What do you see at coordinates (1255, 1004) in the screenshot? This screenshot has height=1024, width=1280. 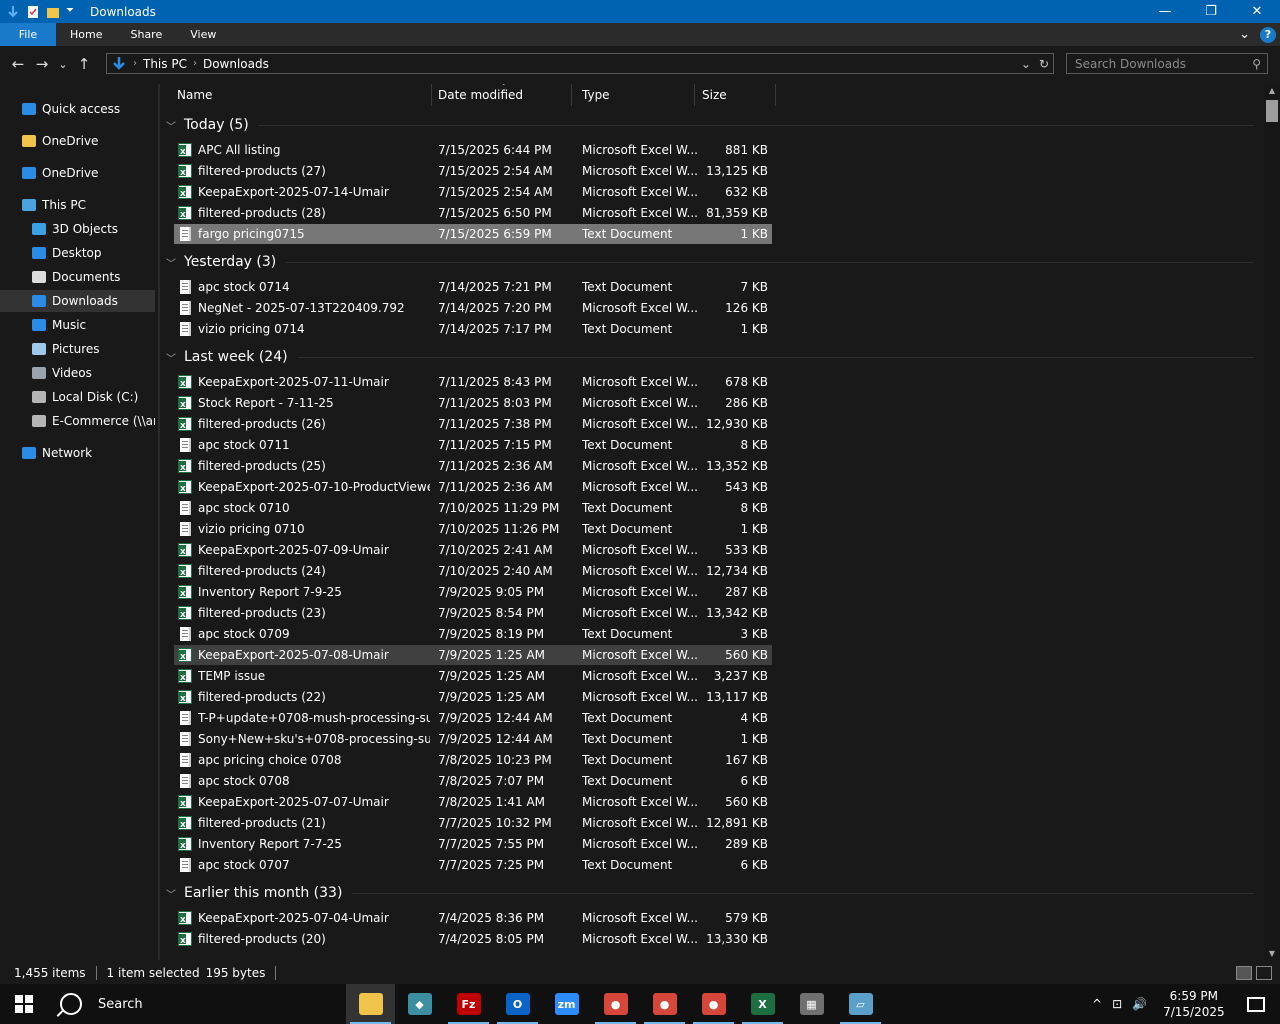 I see `notifications-icon` at bounding box center [1255, 1004].